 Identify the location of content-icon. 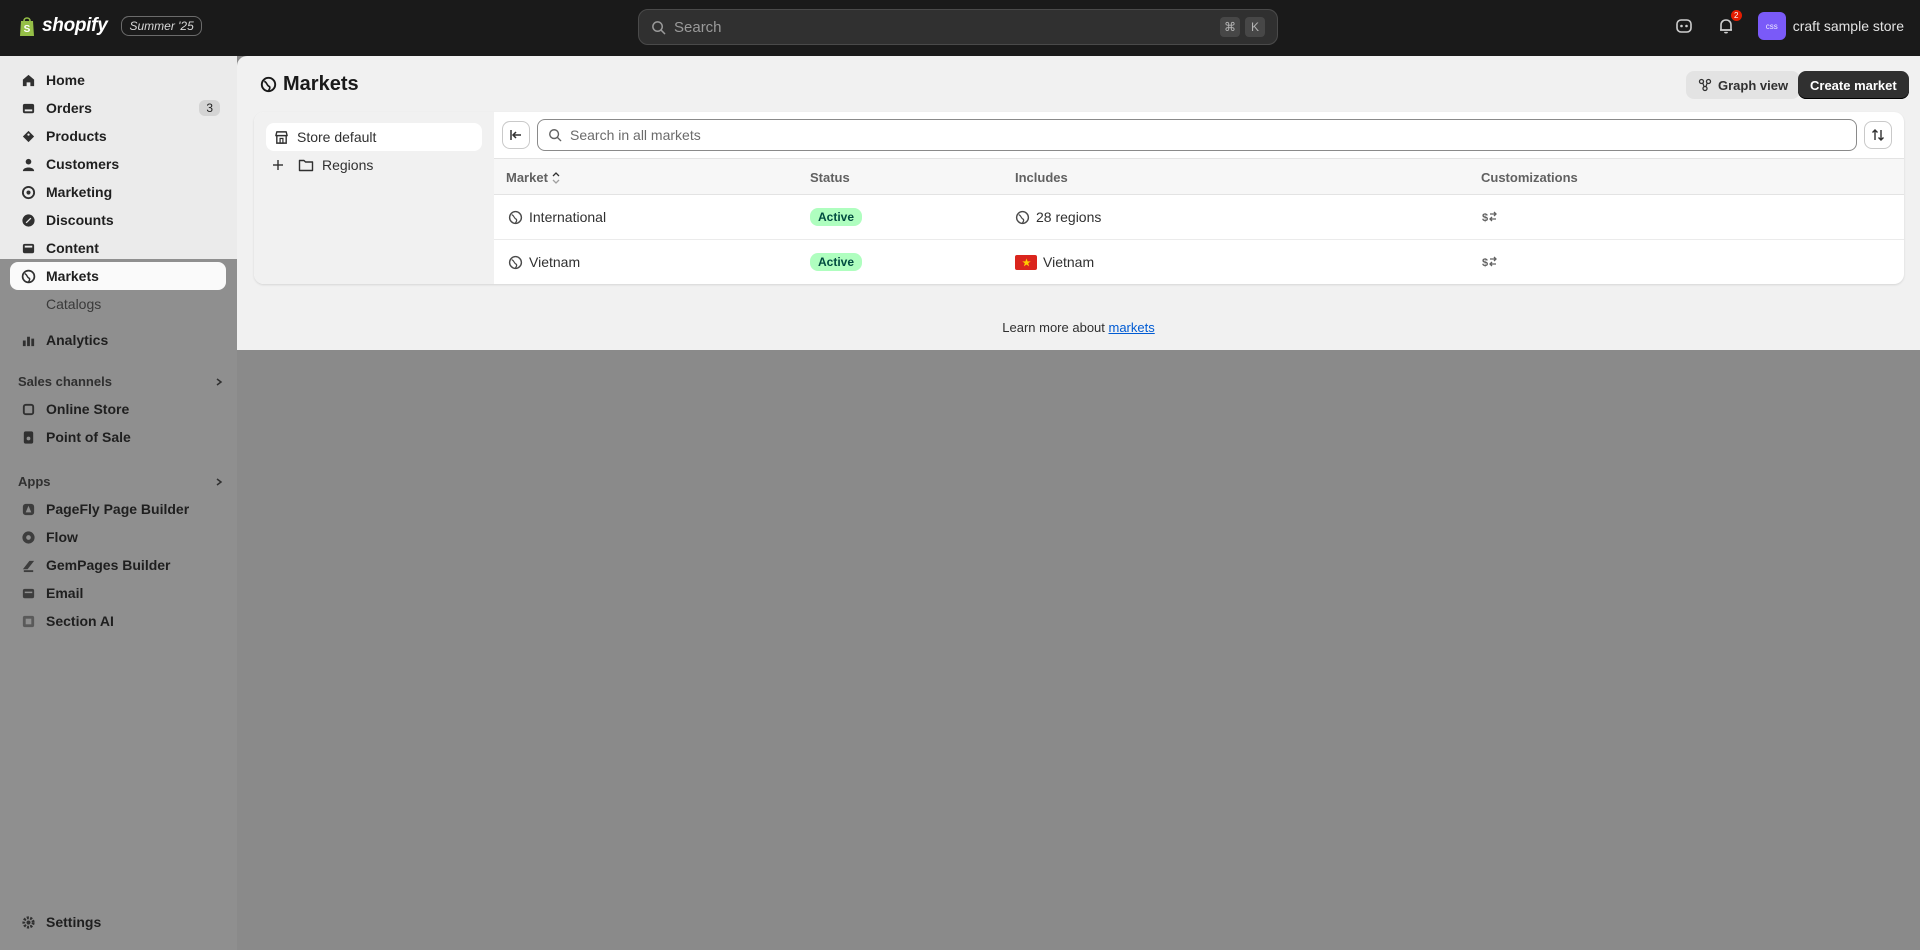
(28, 248).